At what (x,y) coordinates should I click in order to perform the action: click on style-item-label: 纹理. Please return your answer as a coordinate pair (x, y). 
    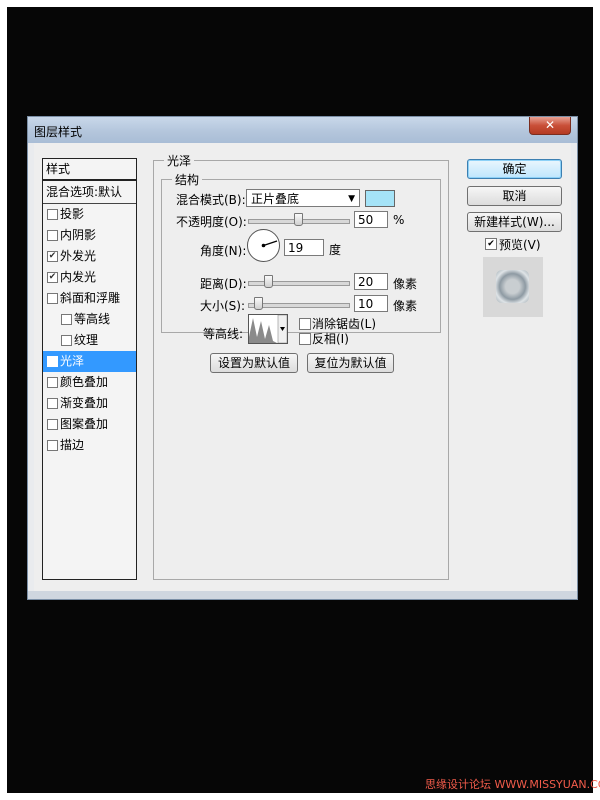
    Looking at the image, I should click on (86, 340).